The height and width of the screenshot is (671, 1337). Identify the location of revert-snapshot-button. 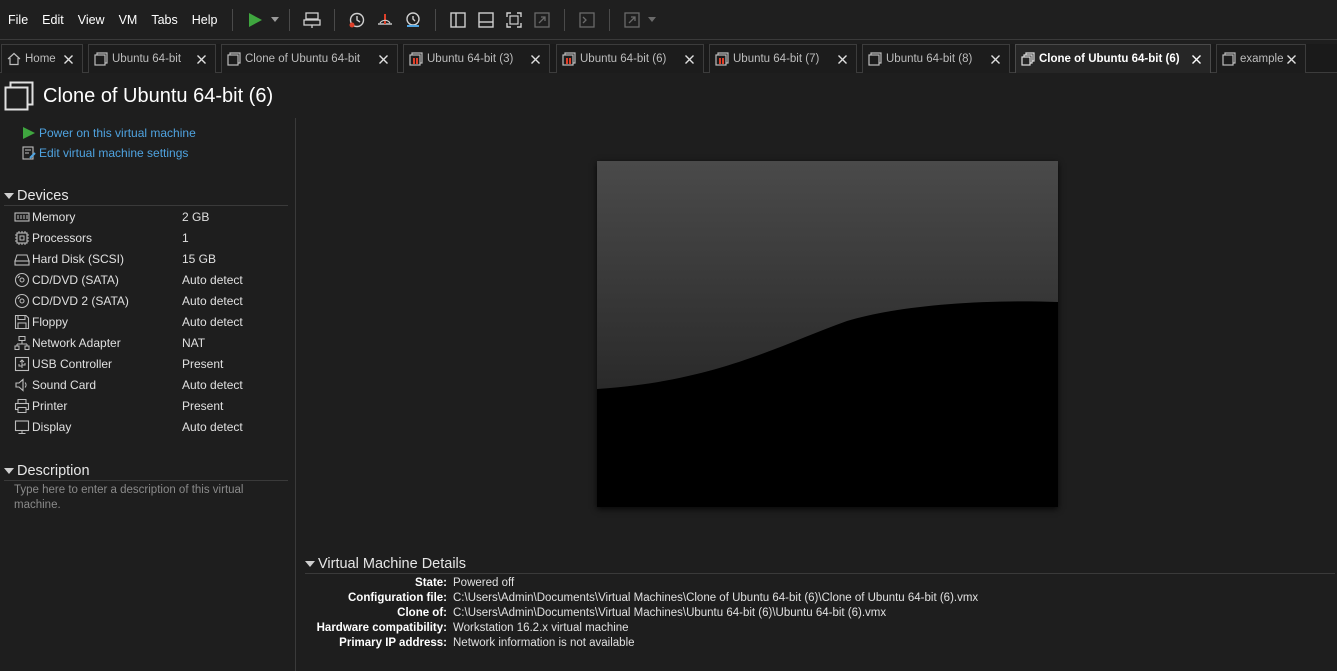
(385, 20).